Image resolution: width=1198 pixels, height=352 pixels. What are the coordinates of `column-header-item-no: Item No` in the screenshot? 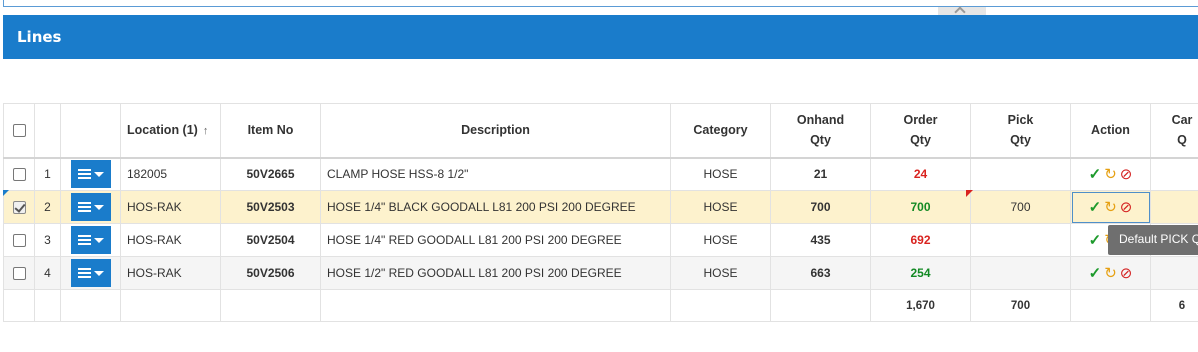 It's located at (270, 131).